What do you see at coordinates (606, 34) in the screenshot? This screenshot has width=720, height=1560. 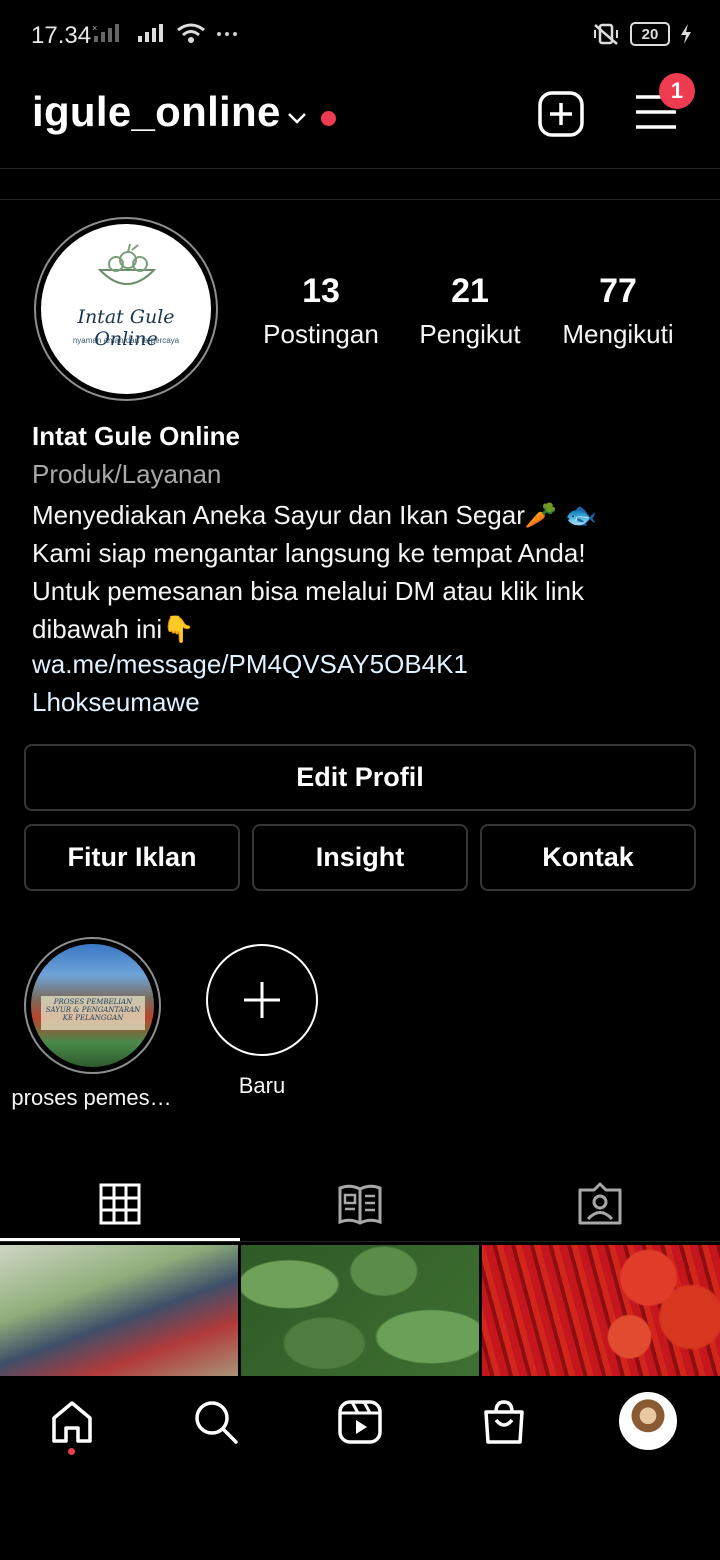 I see `vibrate-mute-icon` at bounding box center [606, 34].